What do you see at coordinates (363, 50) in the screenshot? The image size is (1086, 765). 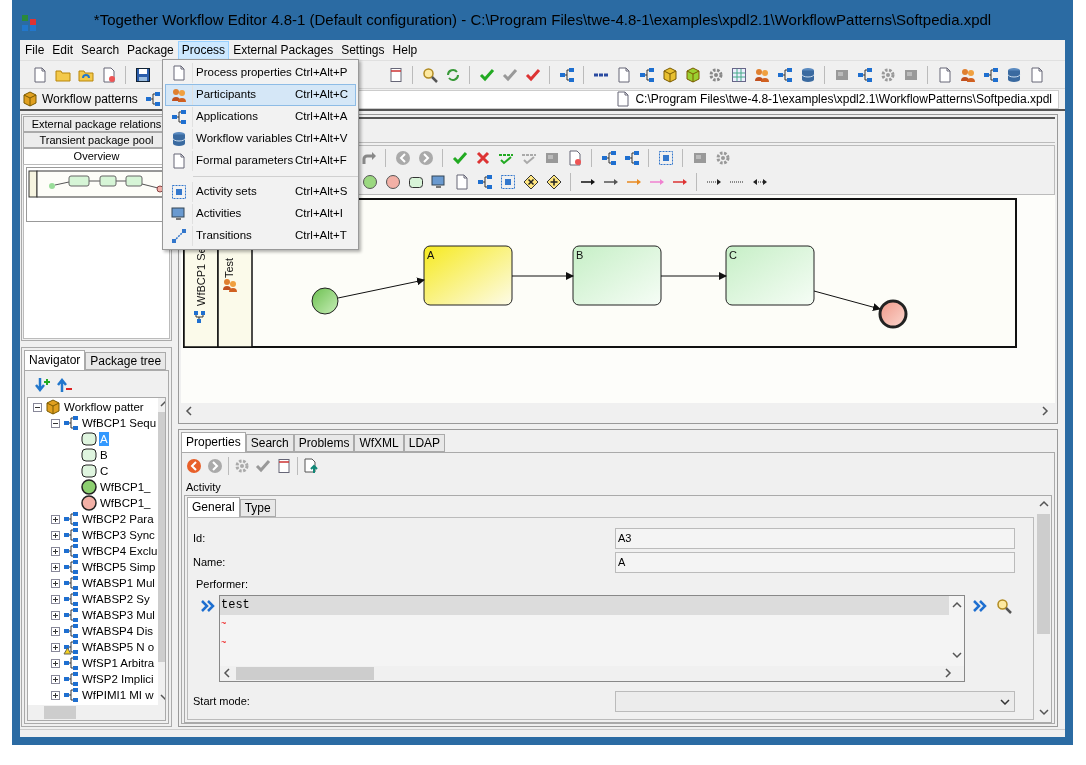 I see `menu-item: Settings` at bounding box center [363, 50].